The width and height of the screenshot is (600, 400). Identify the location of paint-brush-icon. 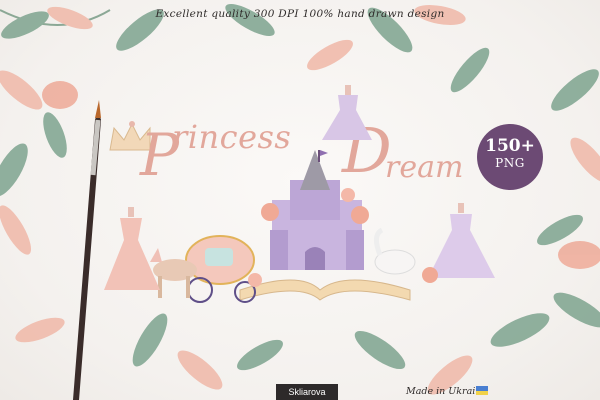
(87, 250).